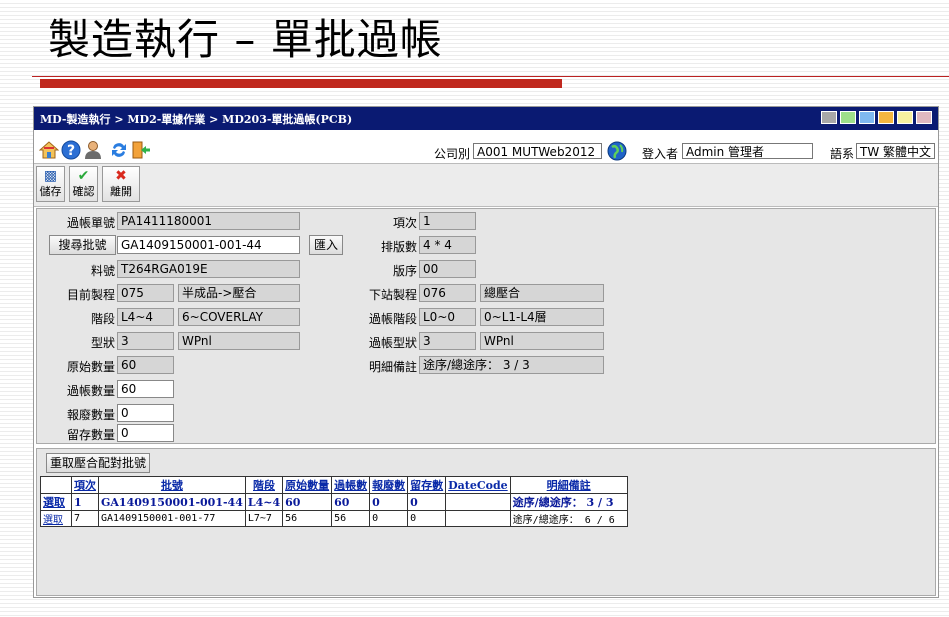 The height and width of the screenshot is (617, 949). I want to click on theme-swatch-yellow, so click(905, 117).